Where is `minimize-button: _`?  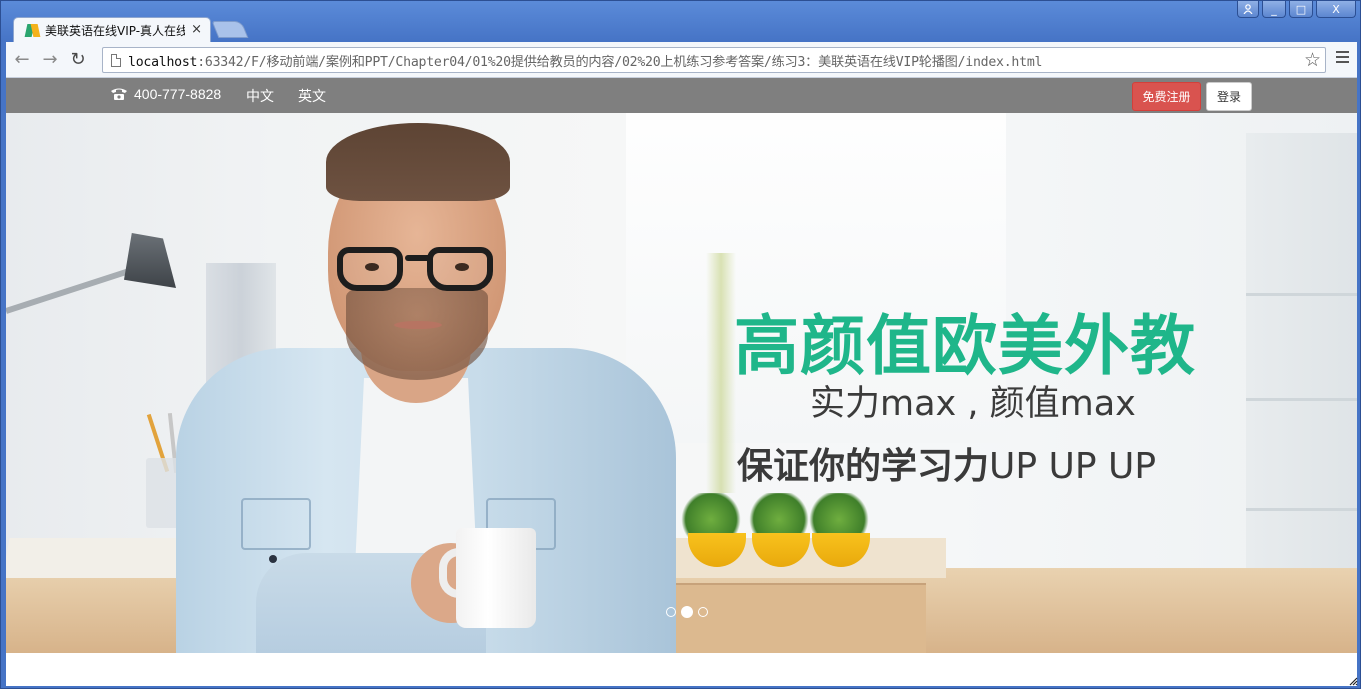
minimize-button: _ is located at coordinates (1274, 9).